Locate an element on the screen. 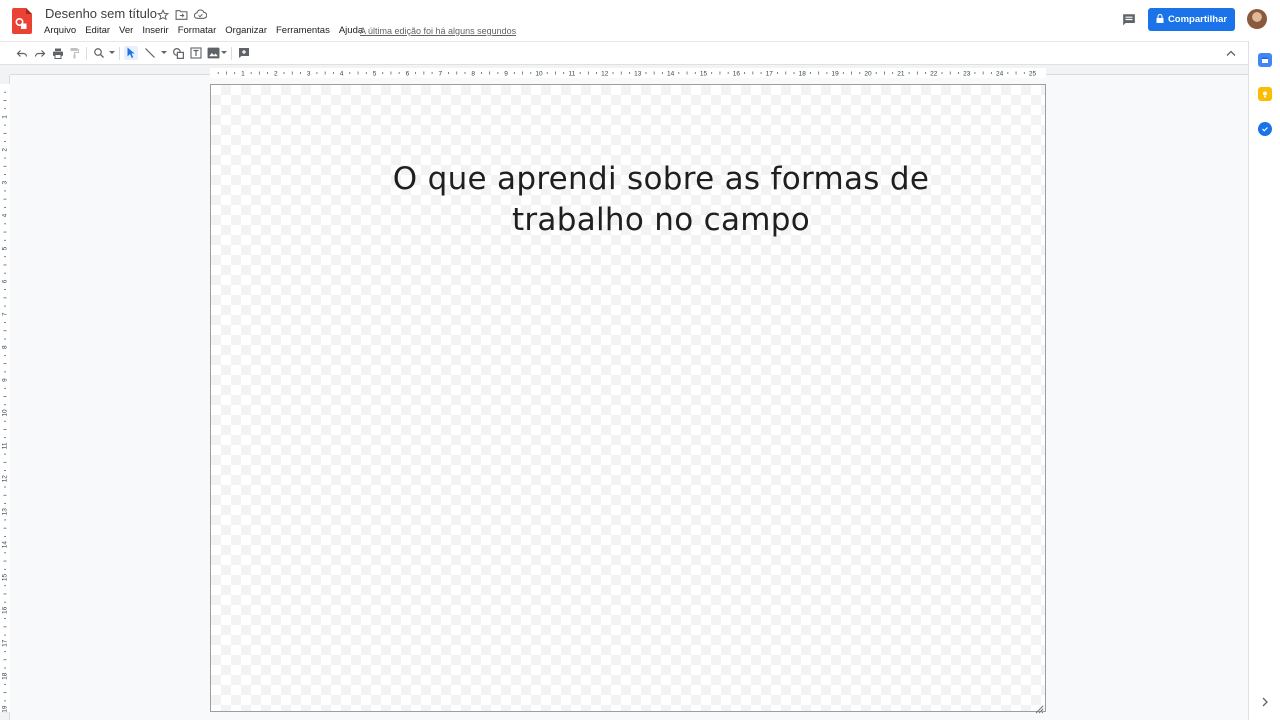 The width and height of the screenshot is (1280, 720). select-icon is located at coordinates (131, 53).